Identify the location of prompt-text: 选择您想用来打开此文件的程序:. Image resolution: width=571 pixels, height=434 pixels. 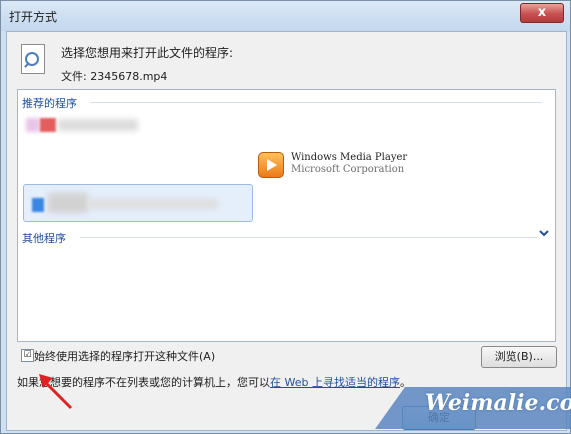
(147, 53).